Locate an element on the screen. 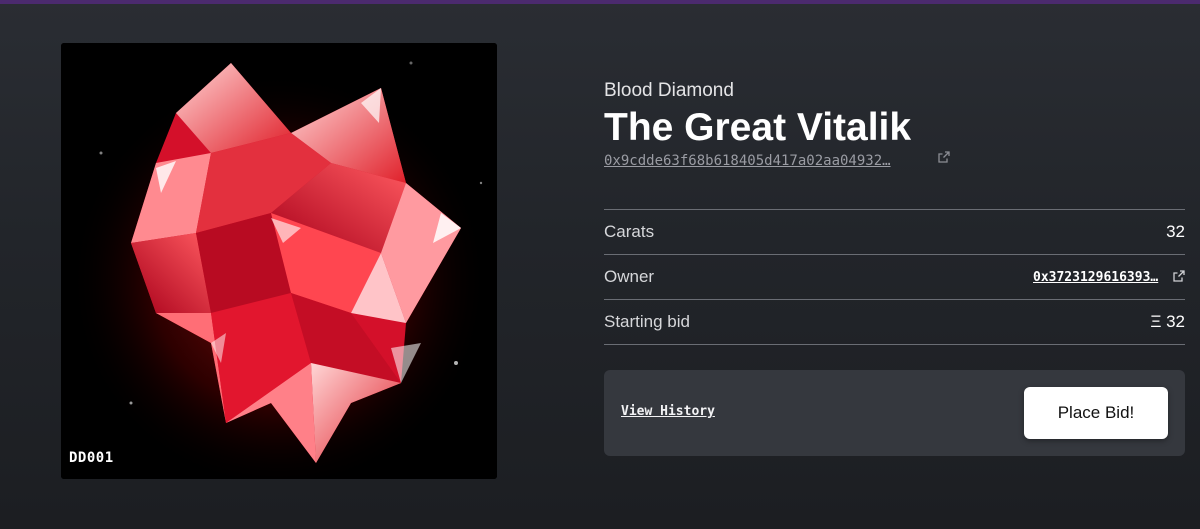 The height and width of the screenshot is (529, 1200). starting-bid-label: Starting bid is located at coordinates (647, 321).